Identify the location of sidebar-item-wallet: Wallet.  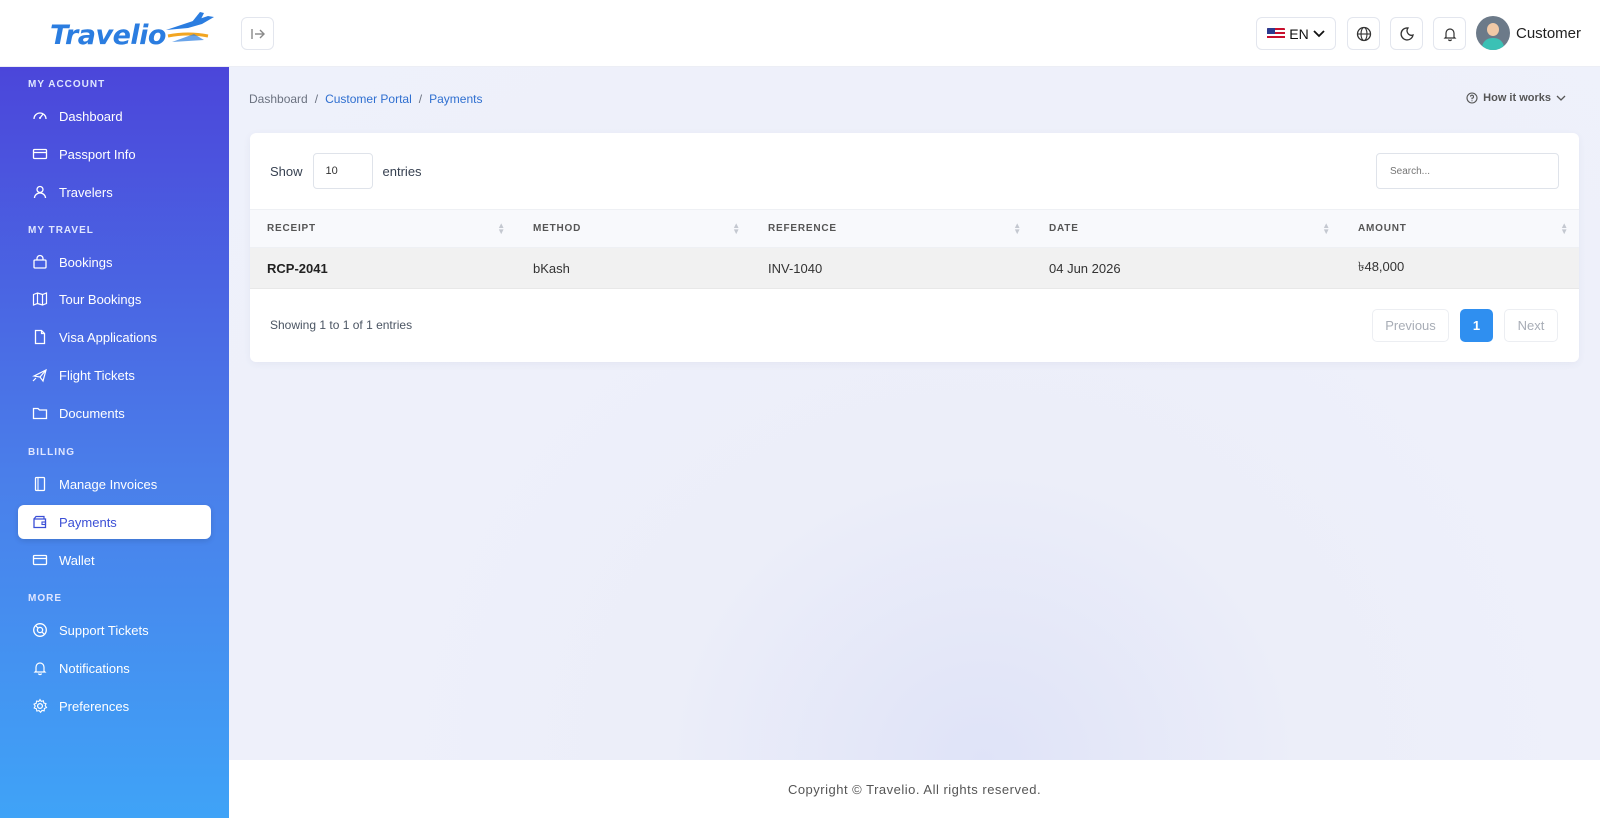
(114, 560).